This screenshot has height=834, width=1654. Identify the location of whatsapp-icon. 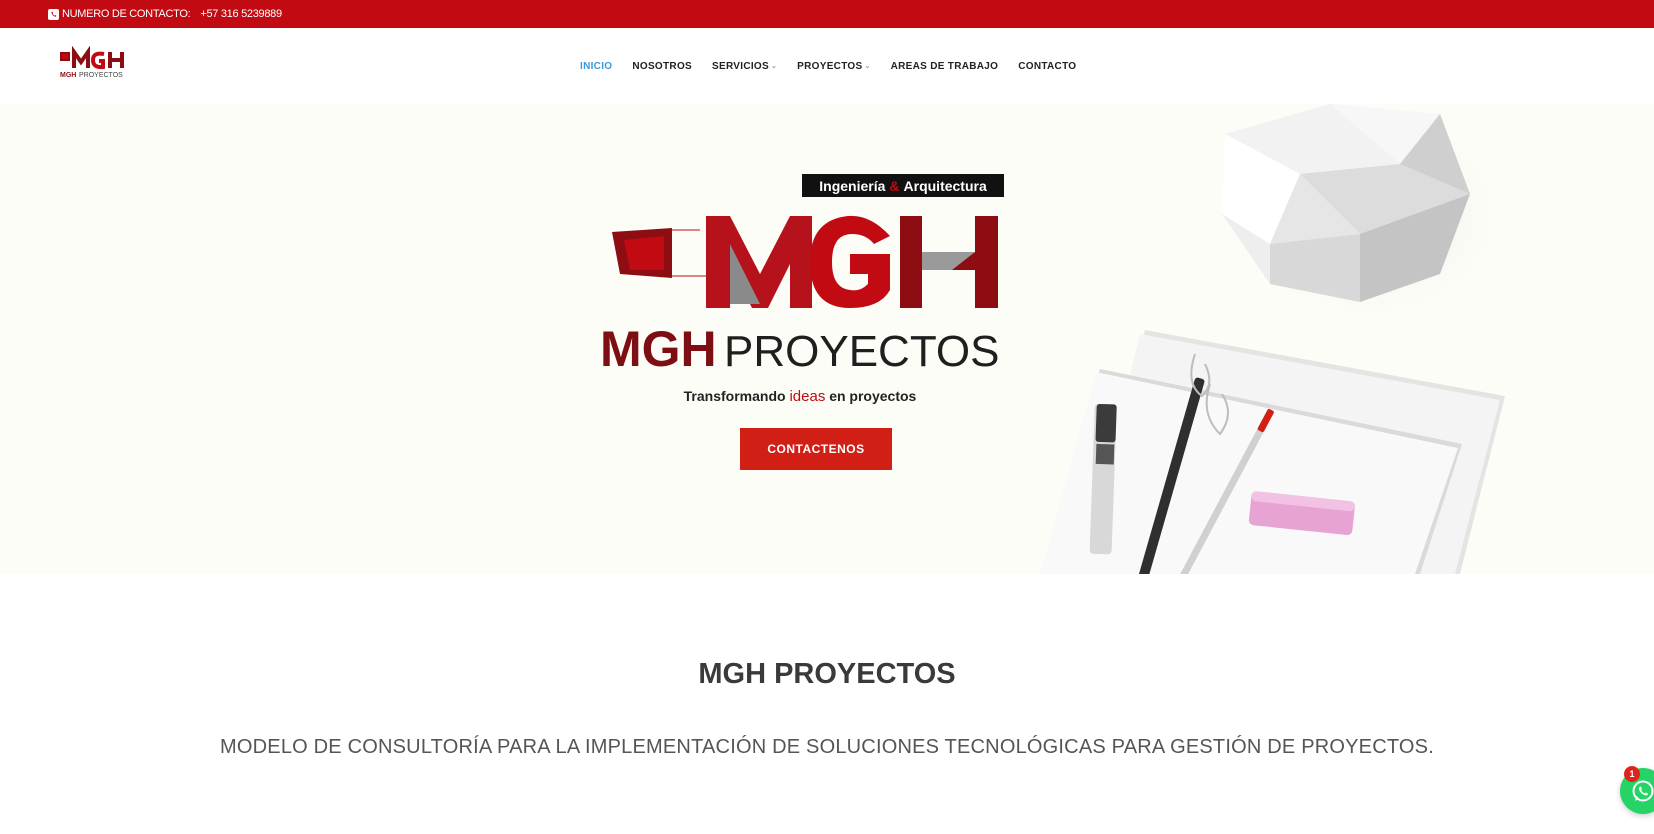
(1643, 791).